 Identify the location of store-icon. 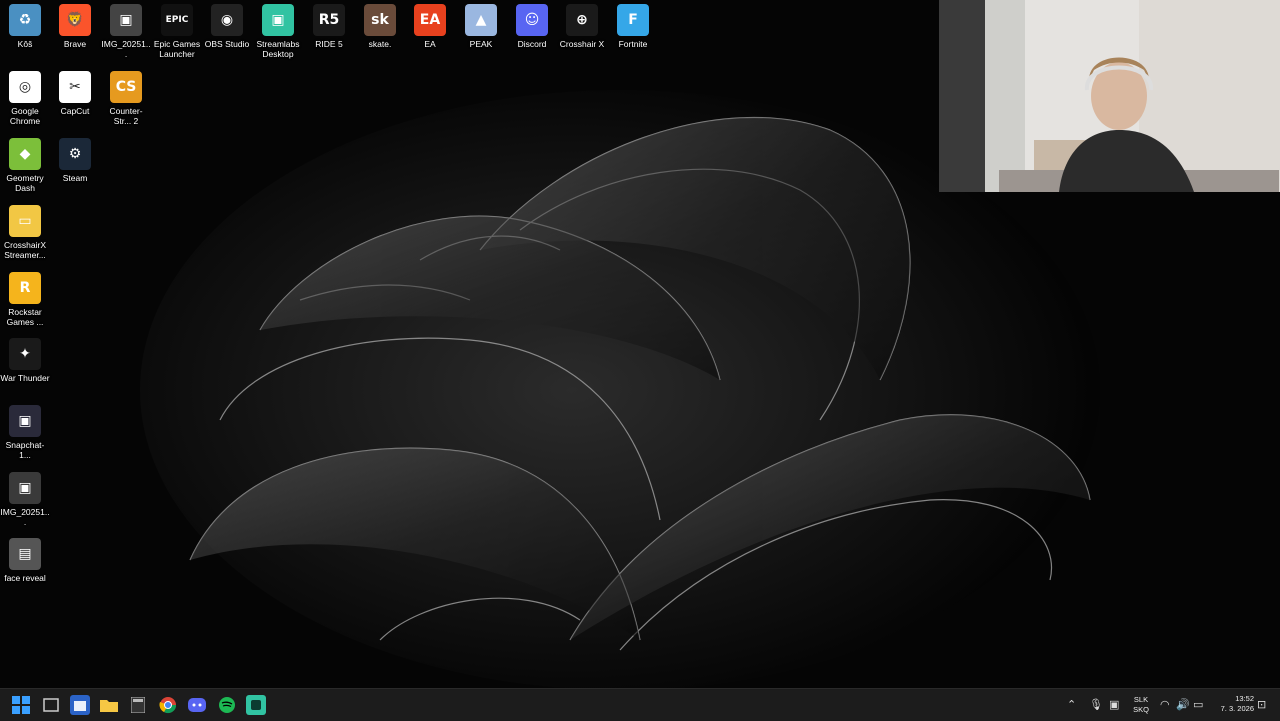
(80, 705).